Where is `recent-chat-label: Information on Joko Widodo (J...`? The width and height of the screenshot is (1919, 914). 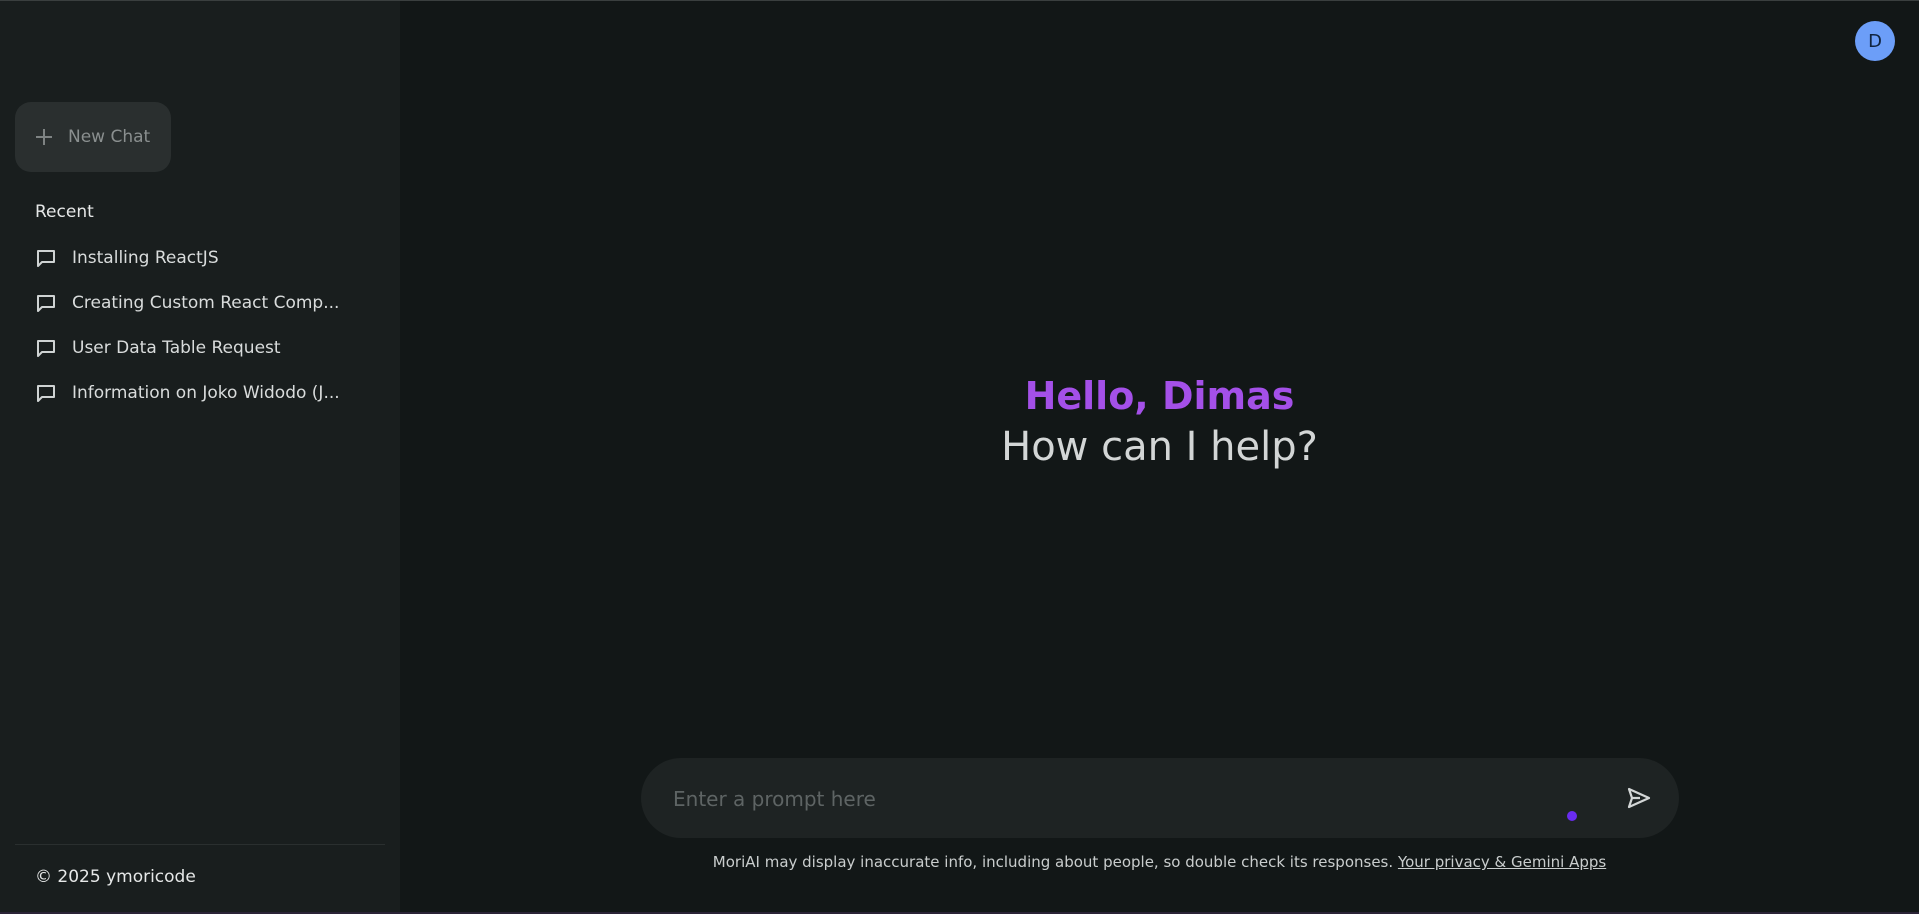
recent-chat-label: Information on Joko Widodo (J... is located at coordinates (206, 392).